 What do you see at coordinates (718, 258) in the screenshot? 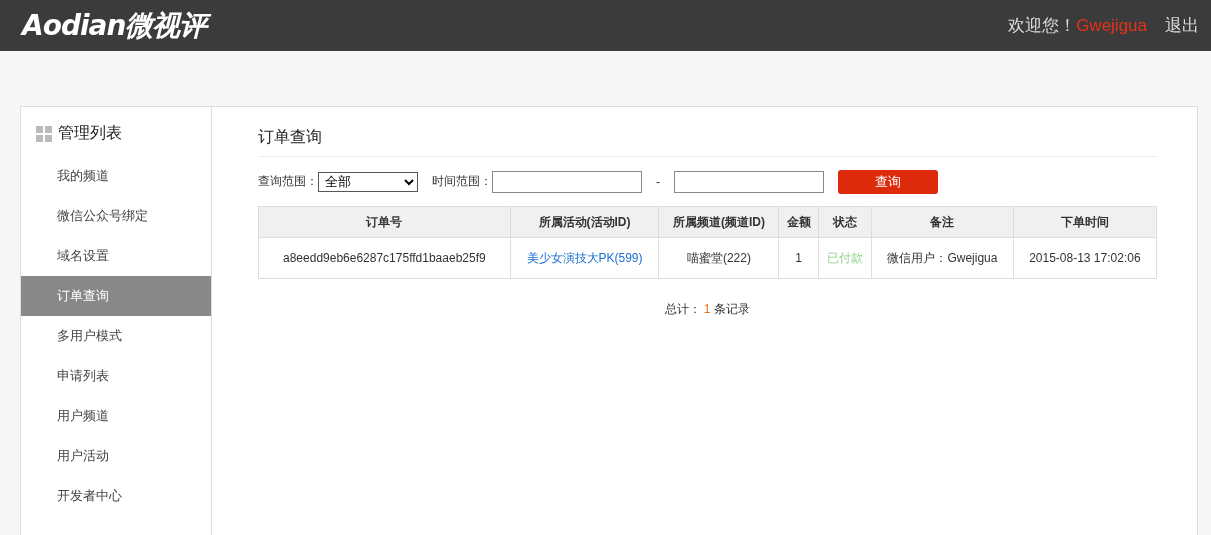
I see `table-cell: 喵蜜堂(222)` at bounding box center [718, 258].